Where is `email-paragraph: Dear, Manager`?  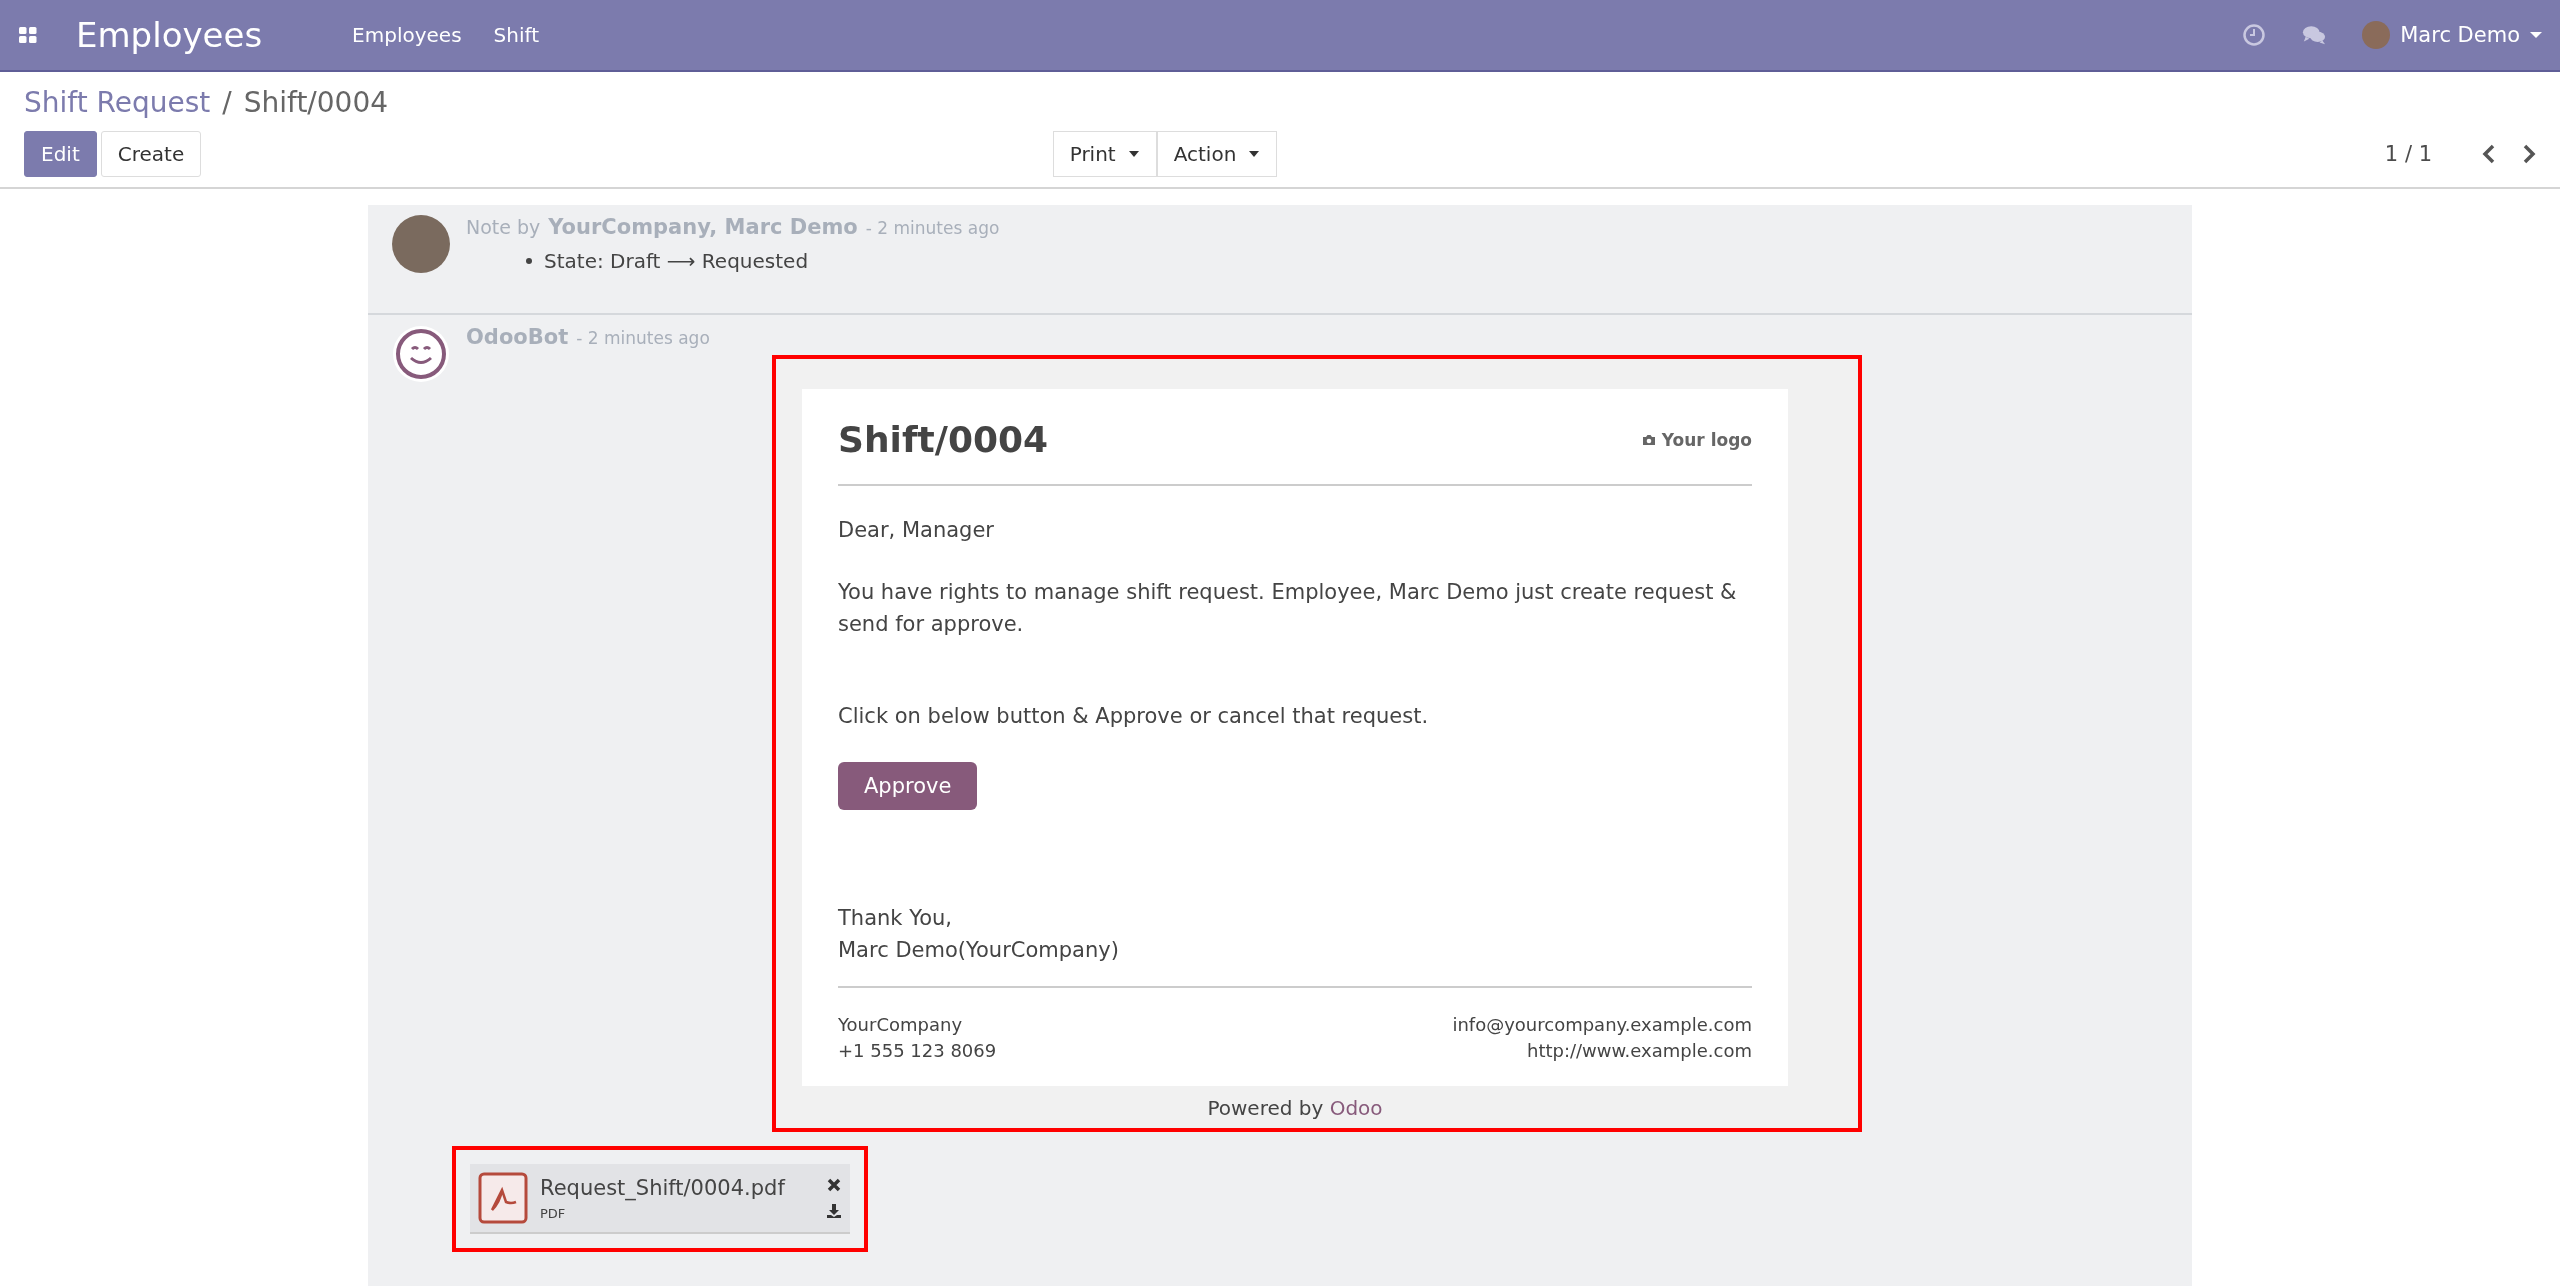
email-paragraph: Dear, Manager is located at coordinates (916, 530).